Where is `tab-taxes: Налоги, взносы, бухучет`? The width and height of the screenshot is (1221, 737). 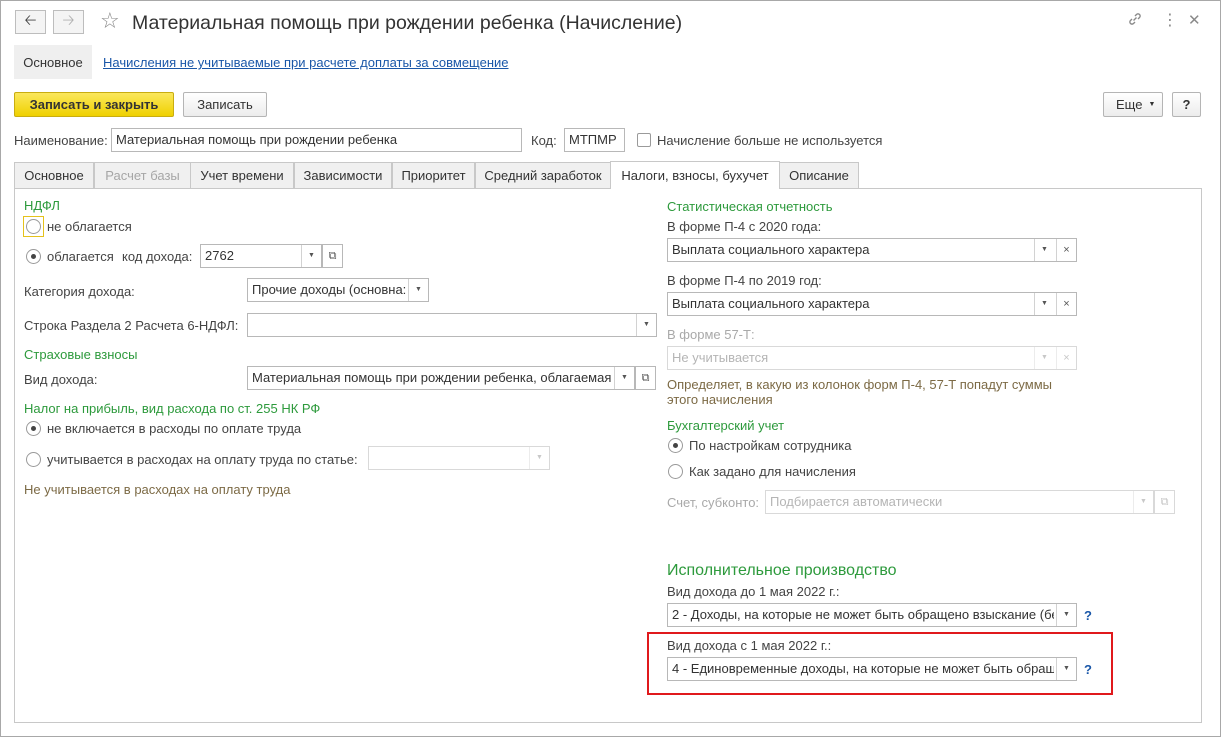
tab-taxes: Налоги, взносы, бухучет is located at coordinates (695, 175).